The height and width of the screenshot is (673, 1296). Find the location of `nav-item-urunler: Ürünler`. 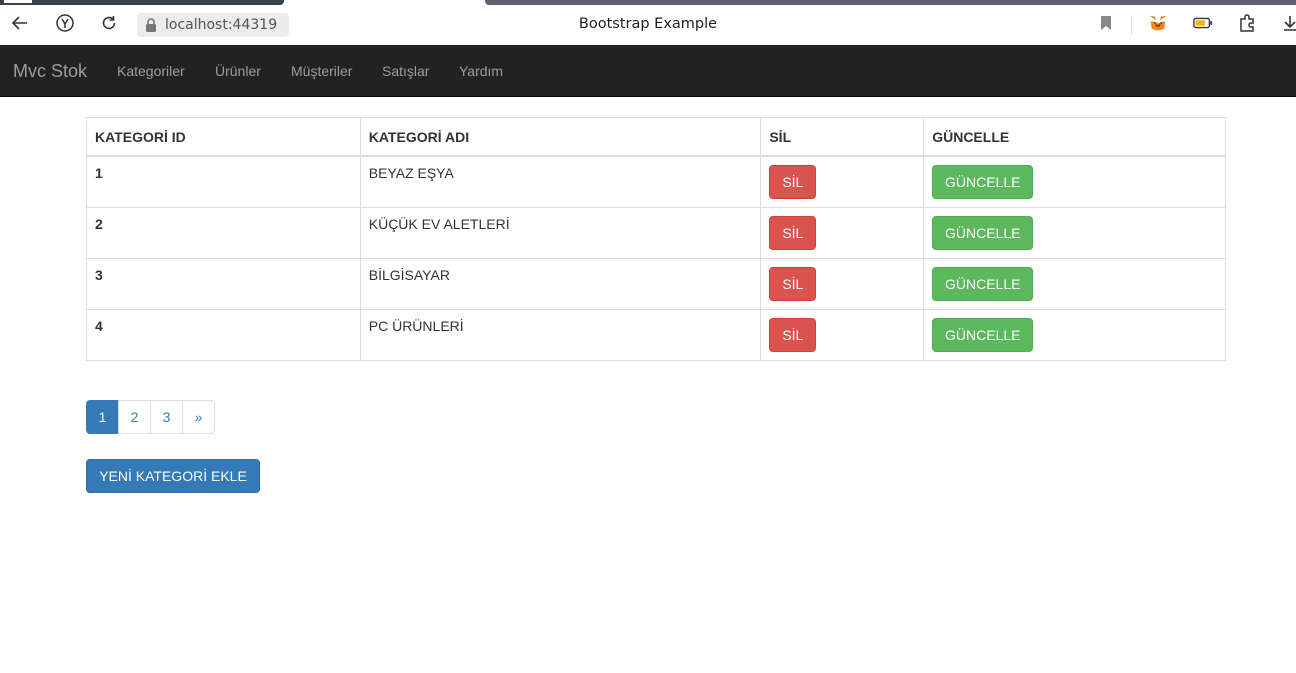

nav-item-urunler: Ürünler is located at coordinates (238, 71).